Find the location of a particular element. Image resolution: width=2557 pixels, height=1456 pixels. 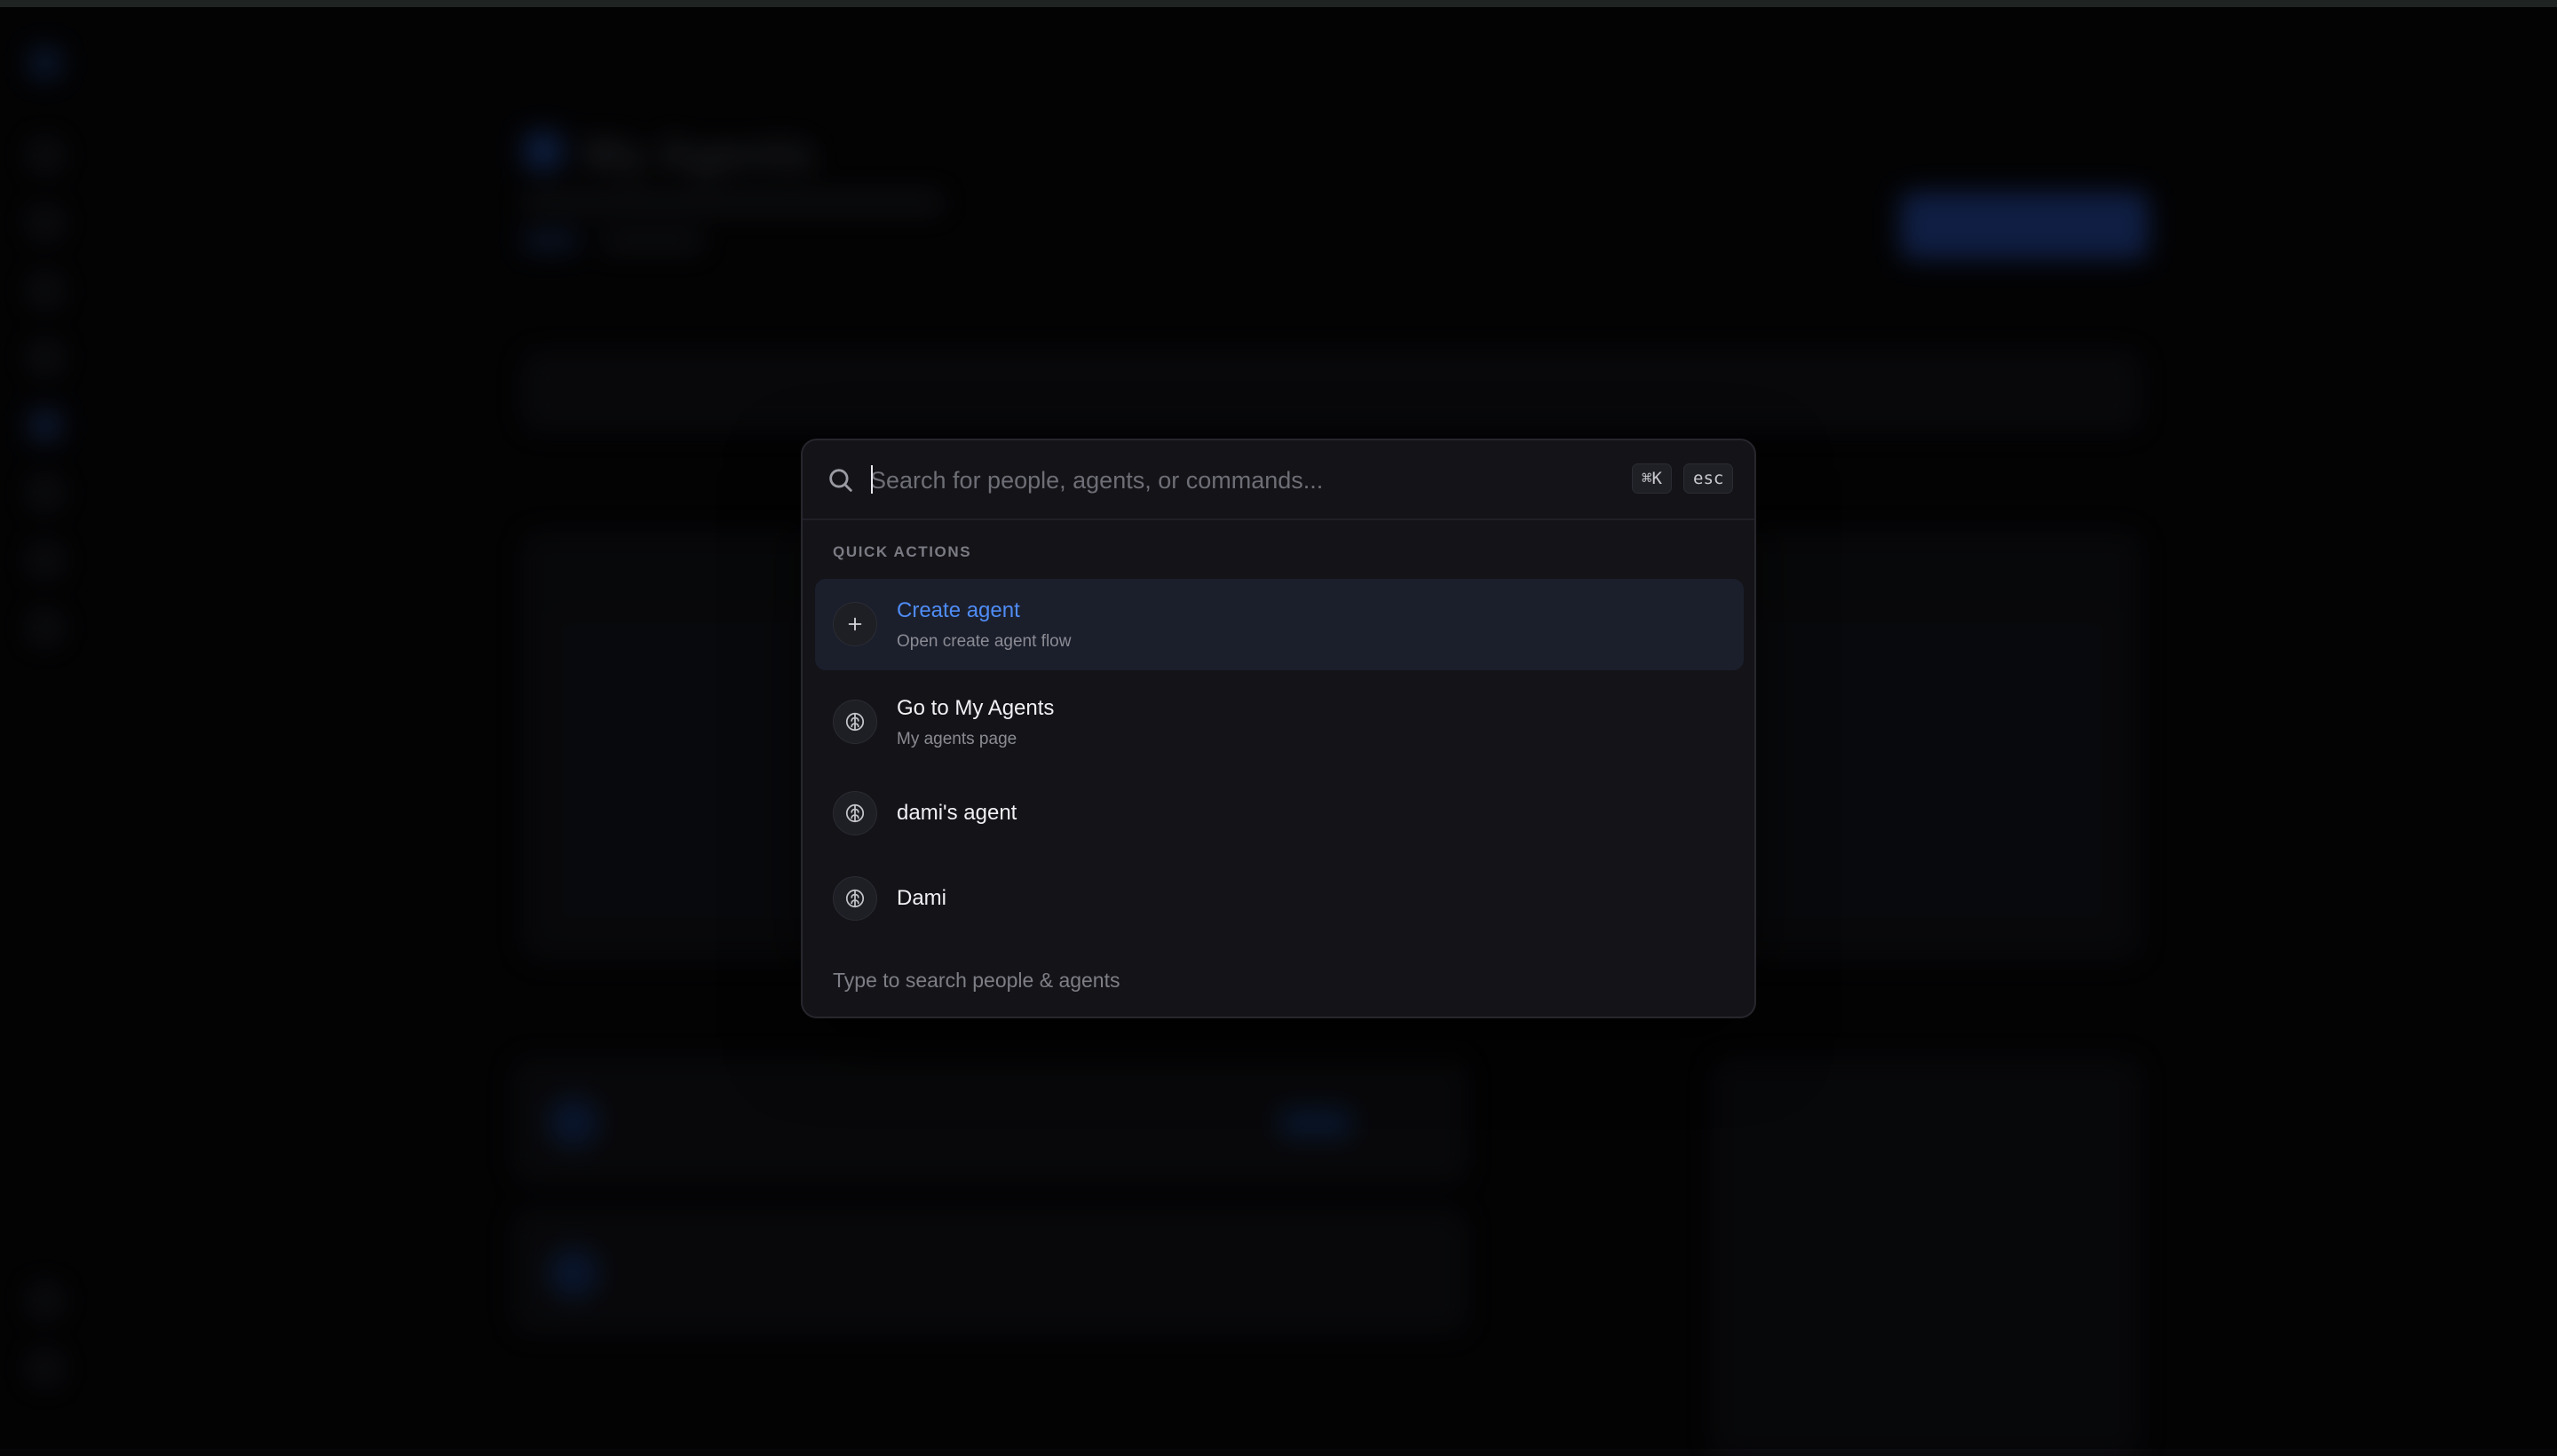

palette-item-title: Dami is located at coordinates (922, 898).